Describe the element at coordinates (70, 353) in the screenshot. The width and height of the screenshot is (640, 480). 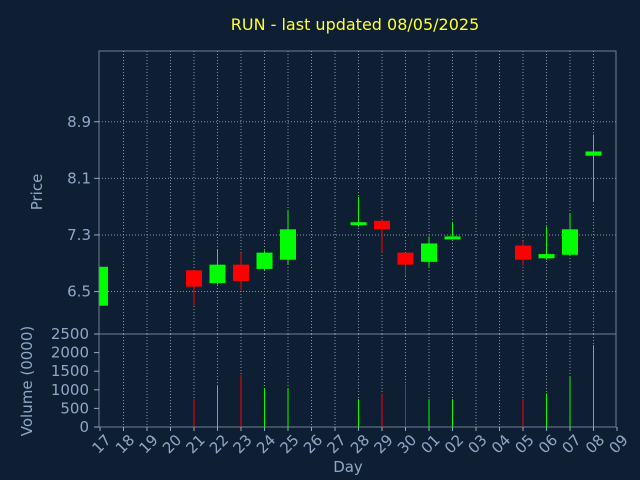
I see `volume-y-tick-label: 2000` at that location.